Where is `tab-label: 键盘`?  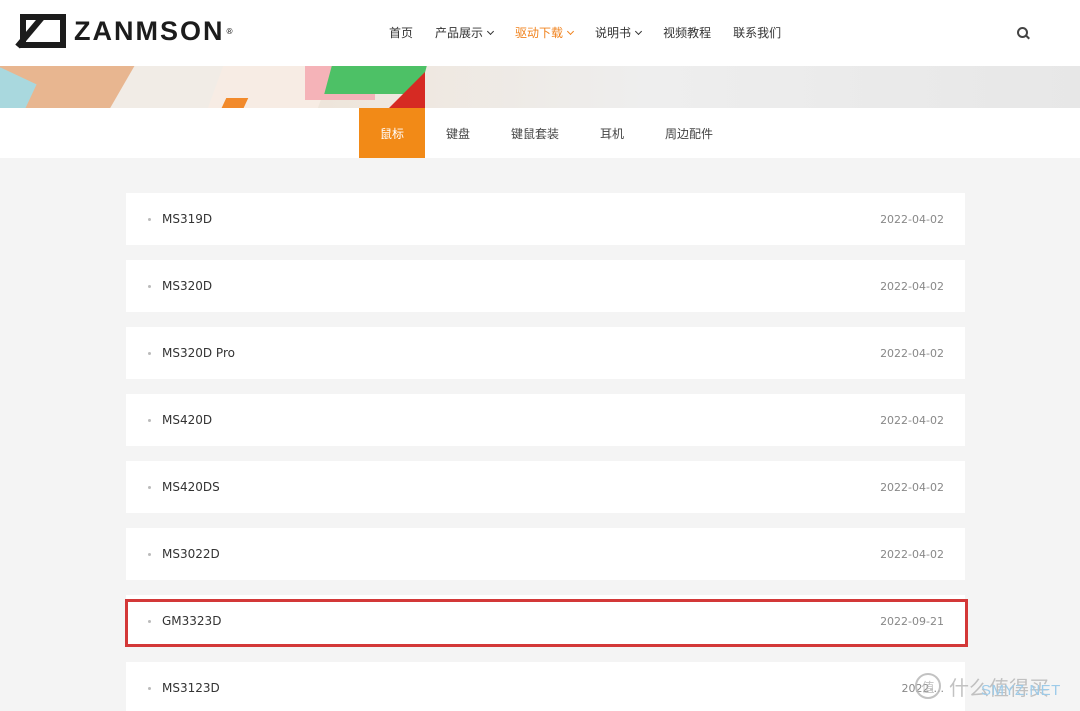
tab-label: 键盘 is located at coordinates (457, 133).